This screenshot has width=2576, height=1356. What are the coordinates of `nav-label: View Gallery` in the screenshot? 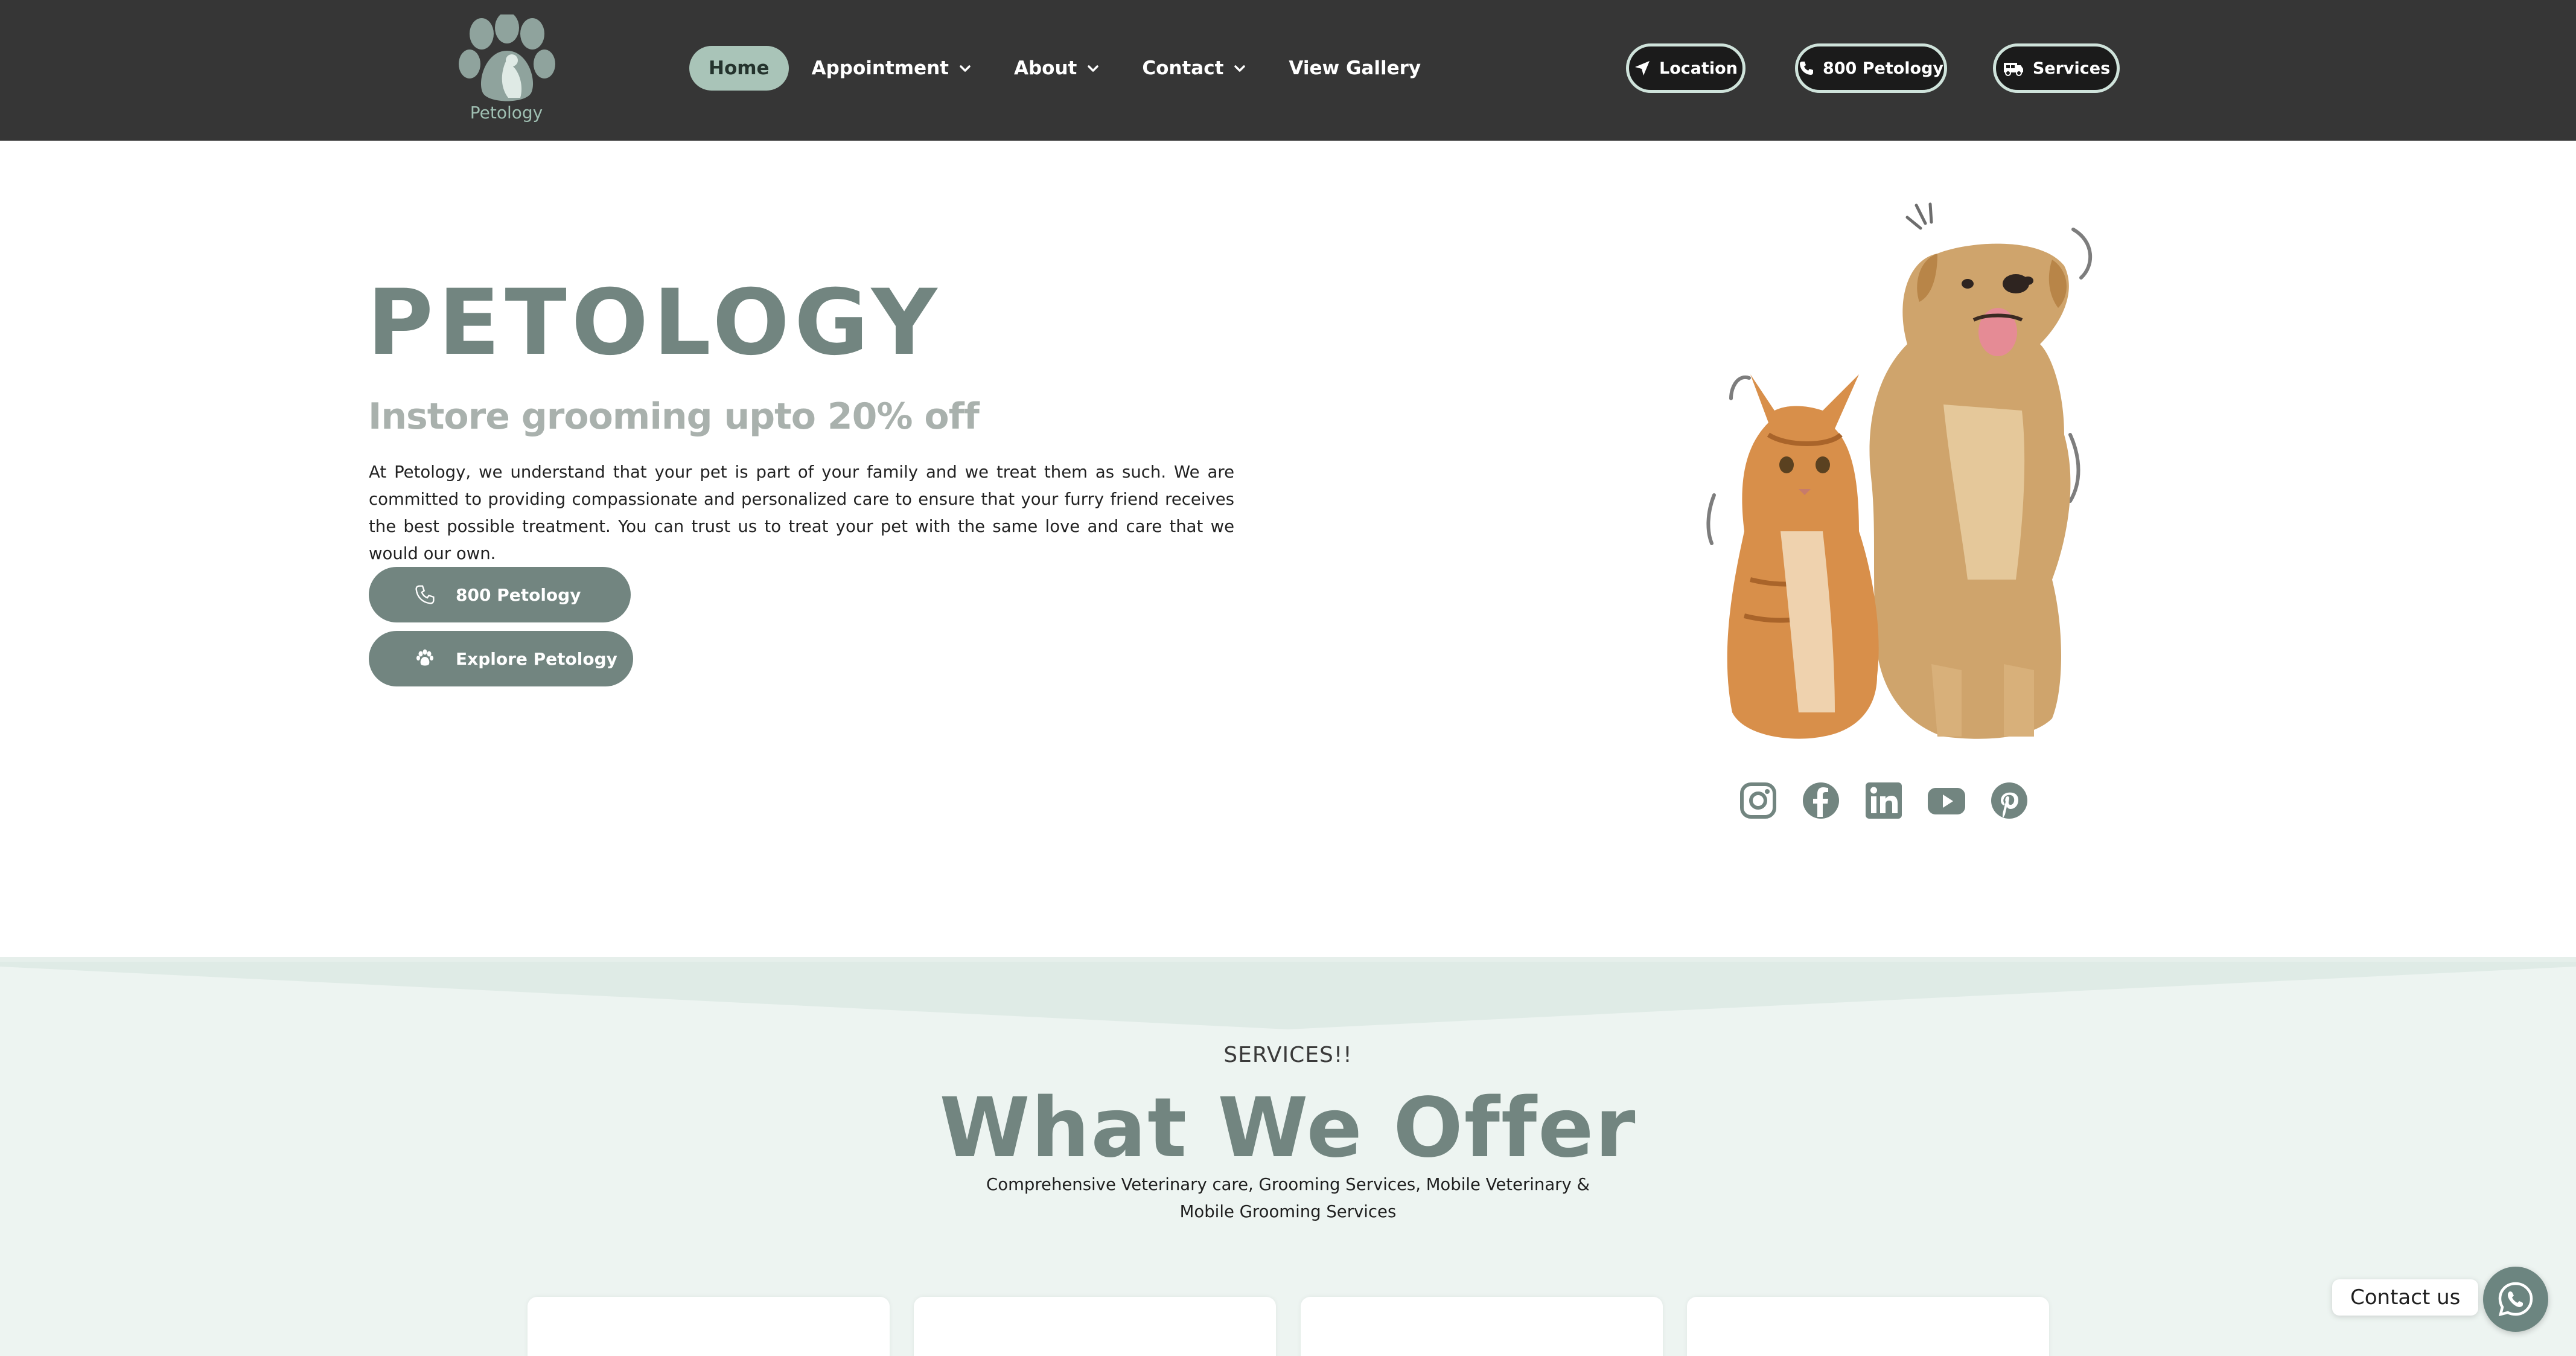 It's located at (1355, 68).